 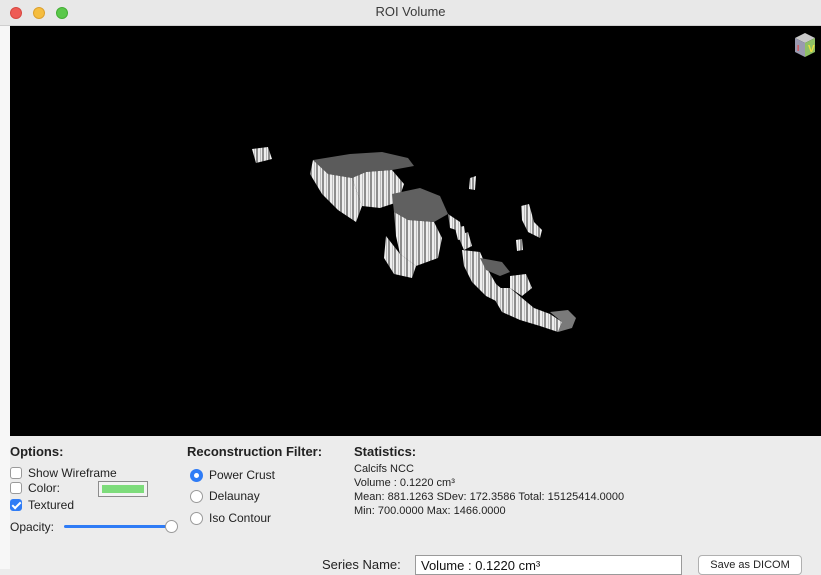 I want to click on show-wireframe-option: Show Wireframe, so click(x=63, y=473).